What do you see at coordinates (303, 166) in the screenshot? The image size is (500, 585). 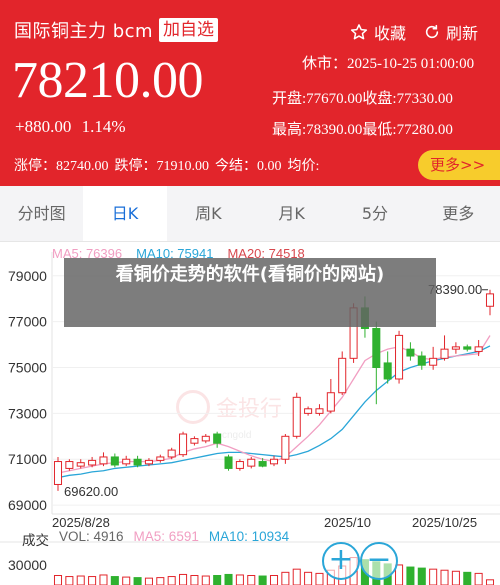 I see `avg-price: 均价:` at bounding box center [303, 166].